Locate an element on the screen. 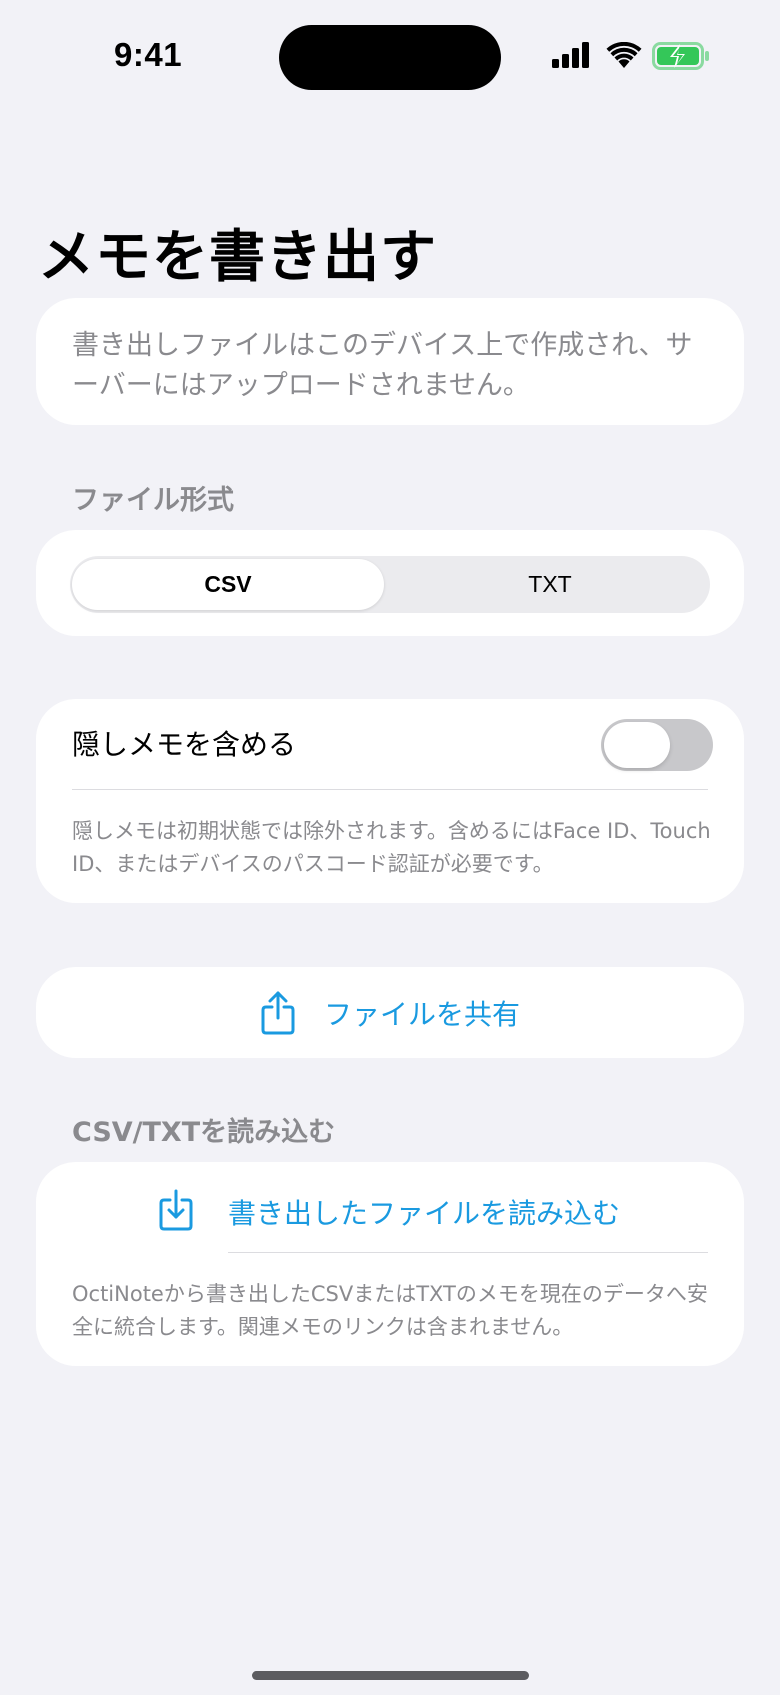  segment-csv: CSV is located at coordinates (228, 584).